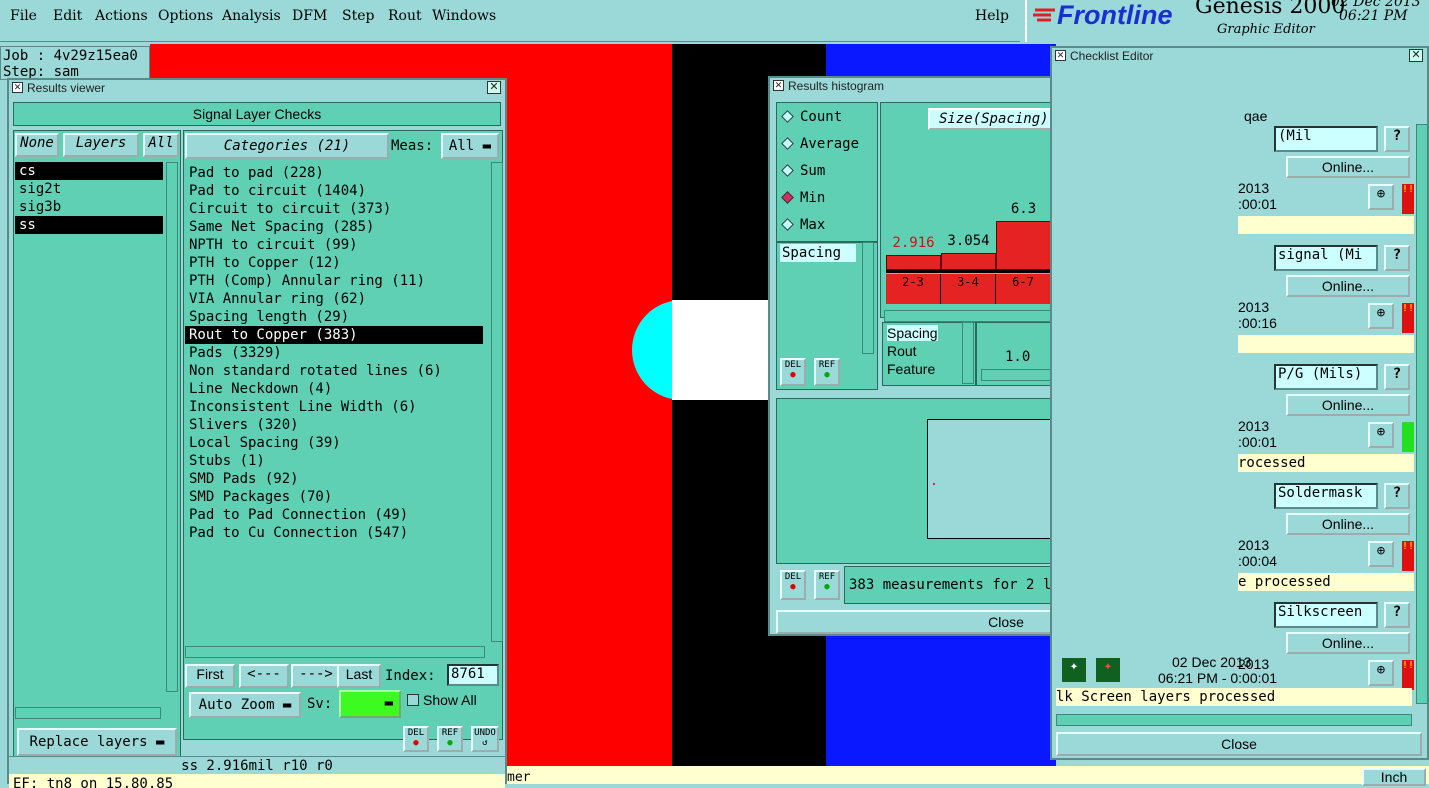  What do you see at coordinates (185, 16) in the screenshot?
I see `menu-options: Options` at bounding box center [185, 16].